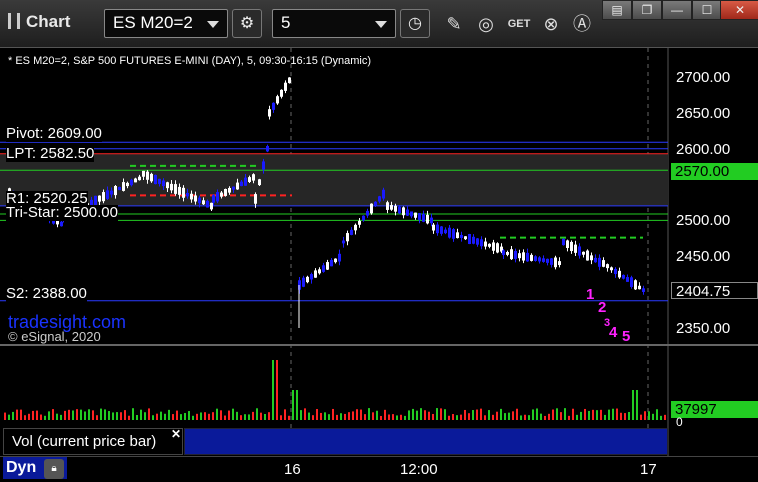  Describe the element at coordinates (714, 409) in the screenshot. I see `volume-badge: 37997` at that location.